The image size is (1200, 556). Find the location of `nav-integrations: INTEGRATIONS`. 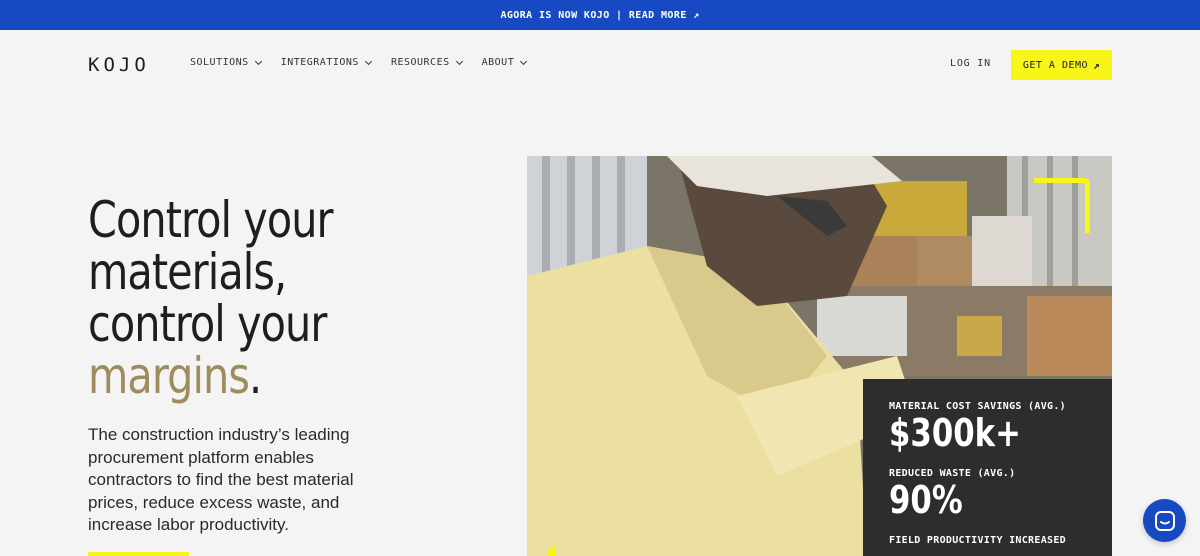

nav-integrations: INTEGRATIONS is located at coordinates (326, 62).